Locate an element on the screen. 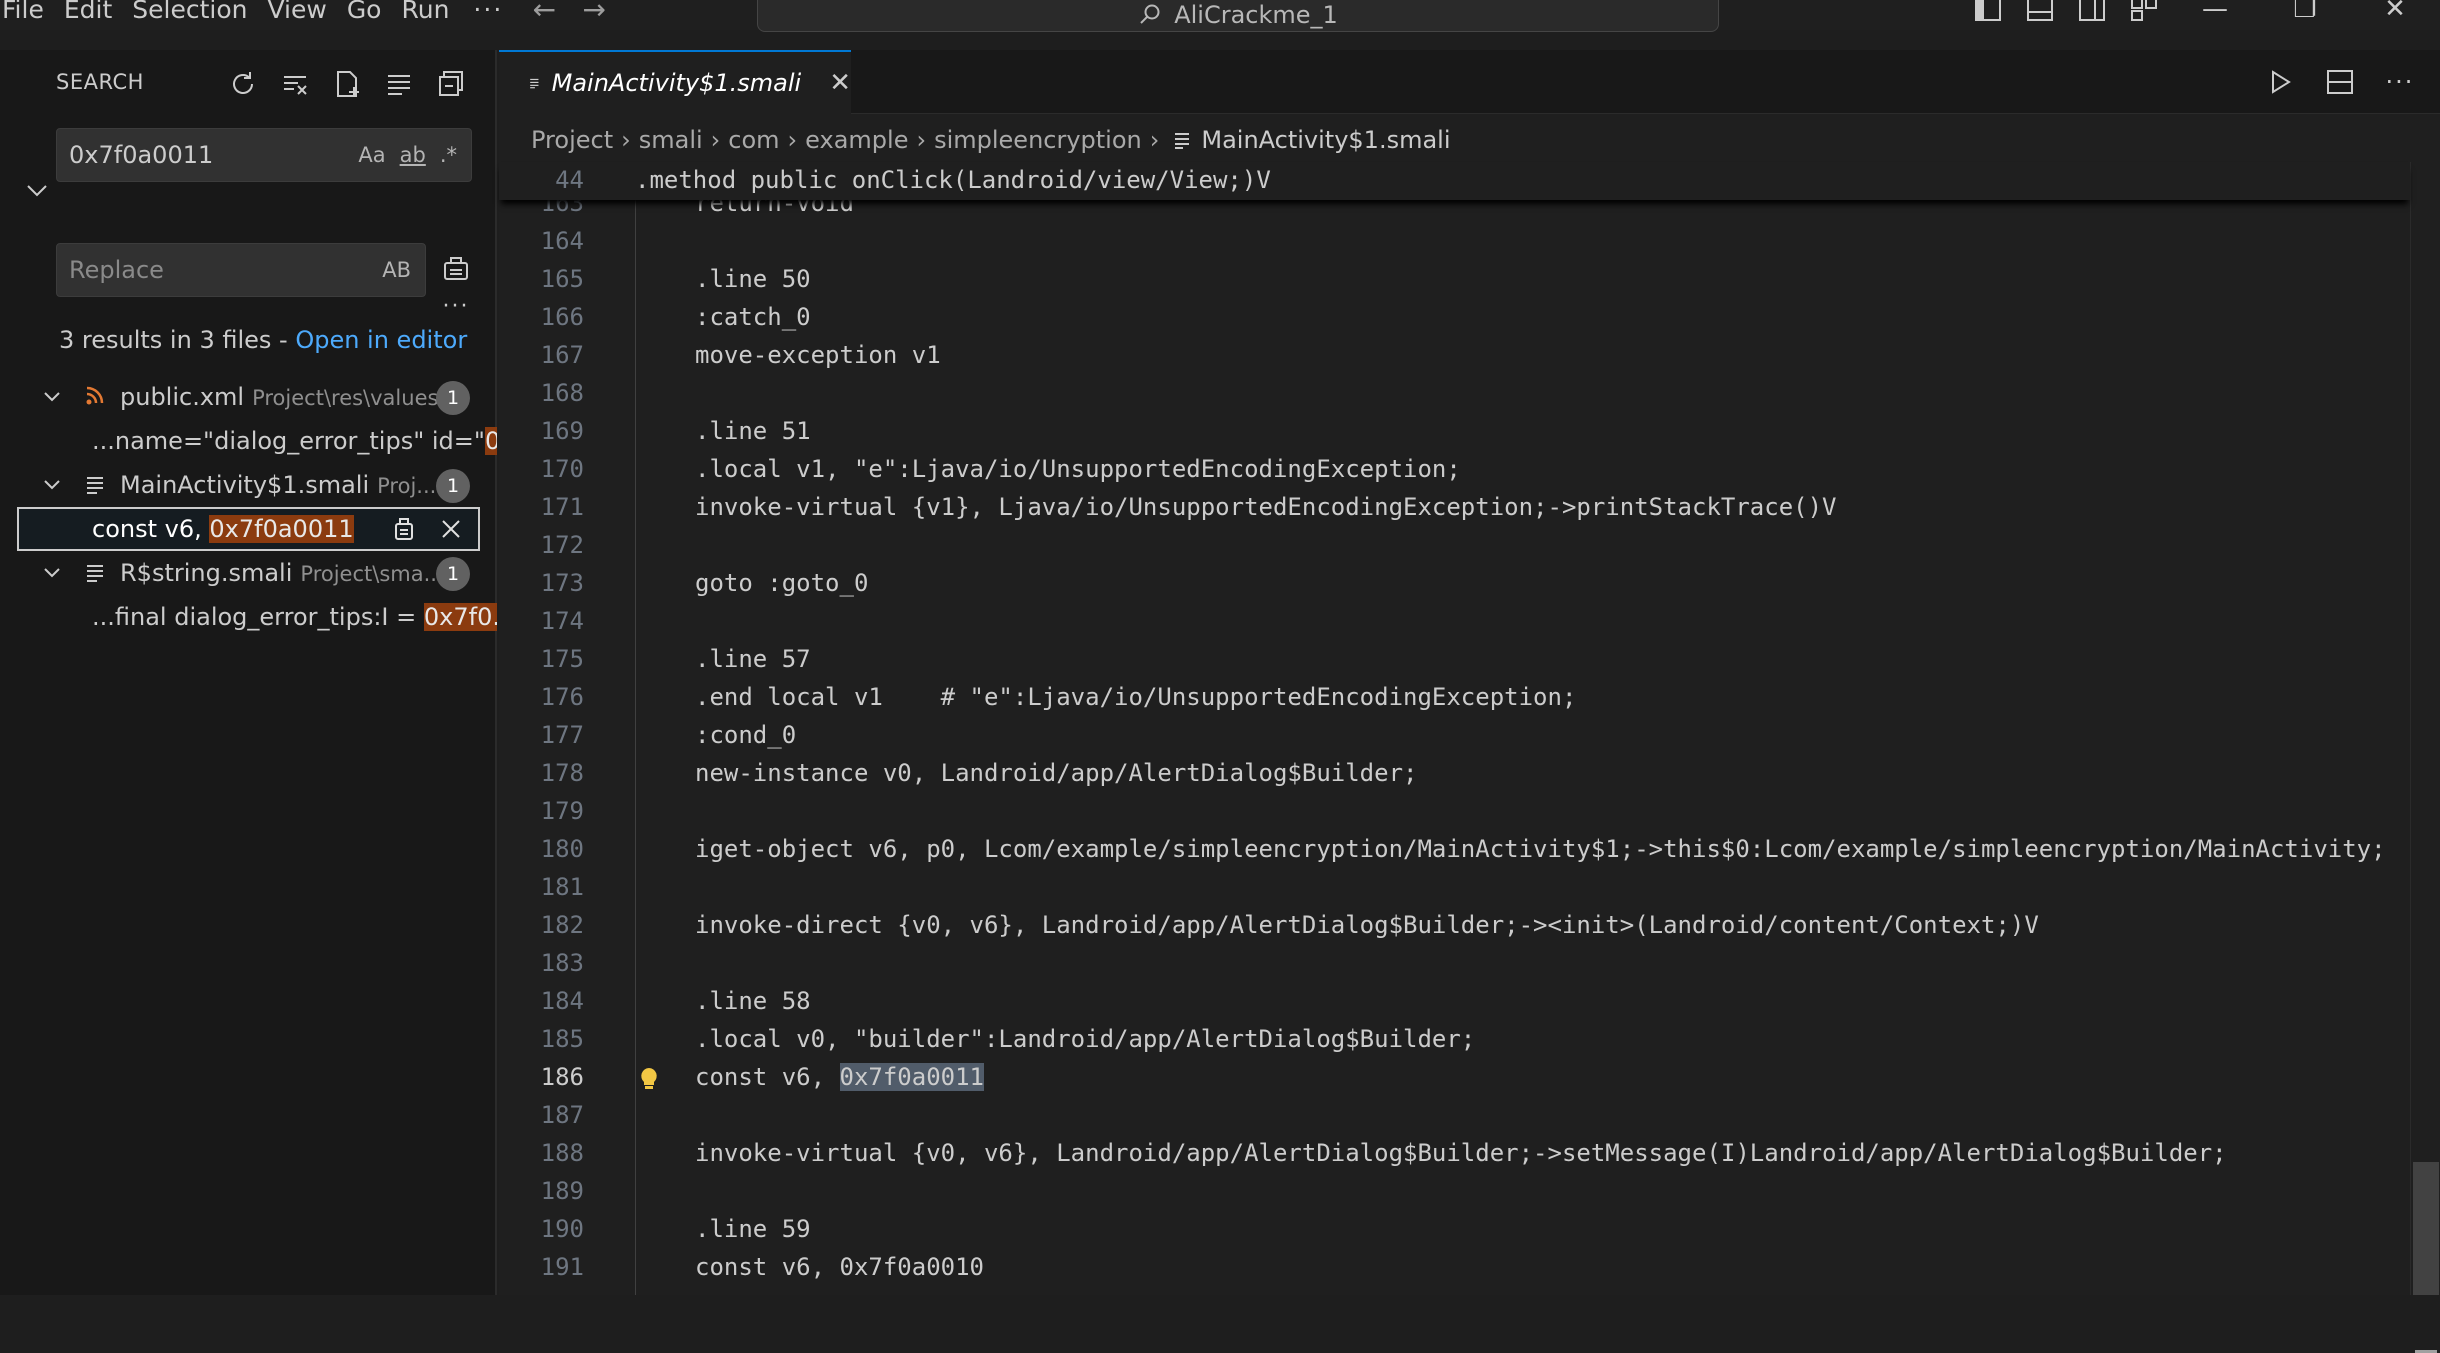 Image resolution: width=2440 pixels, height=1353 pixels. open-in-editor-link: Open in editor is located at coordinates (381, 340).